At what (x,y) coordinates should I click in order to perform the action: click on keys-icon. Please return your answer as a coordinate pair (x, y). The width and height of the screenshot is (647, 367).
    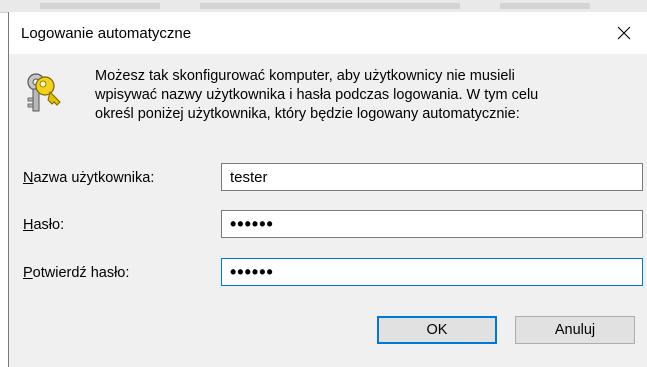
    Looking at the image, I should click on (44, 92).